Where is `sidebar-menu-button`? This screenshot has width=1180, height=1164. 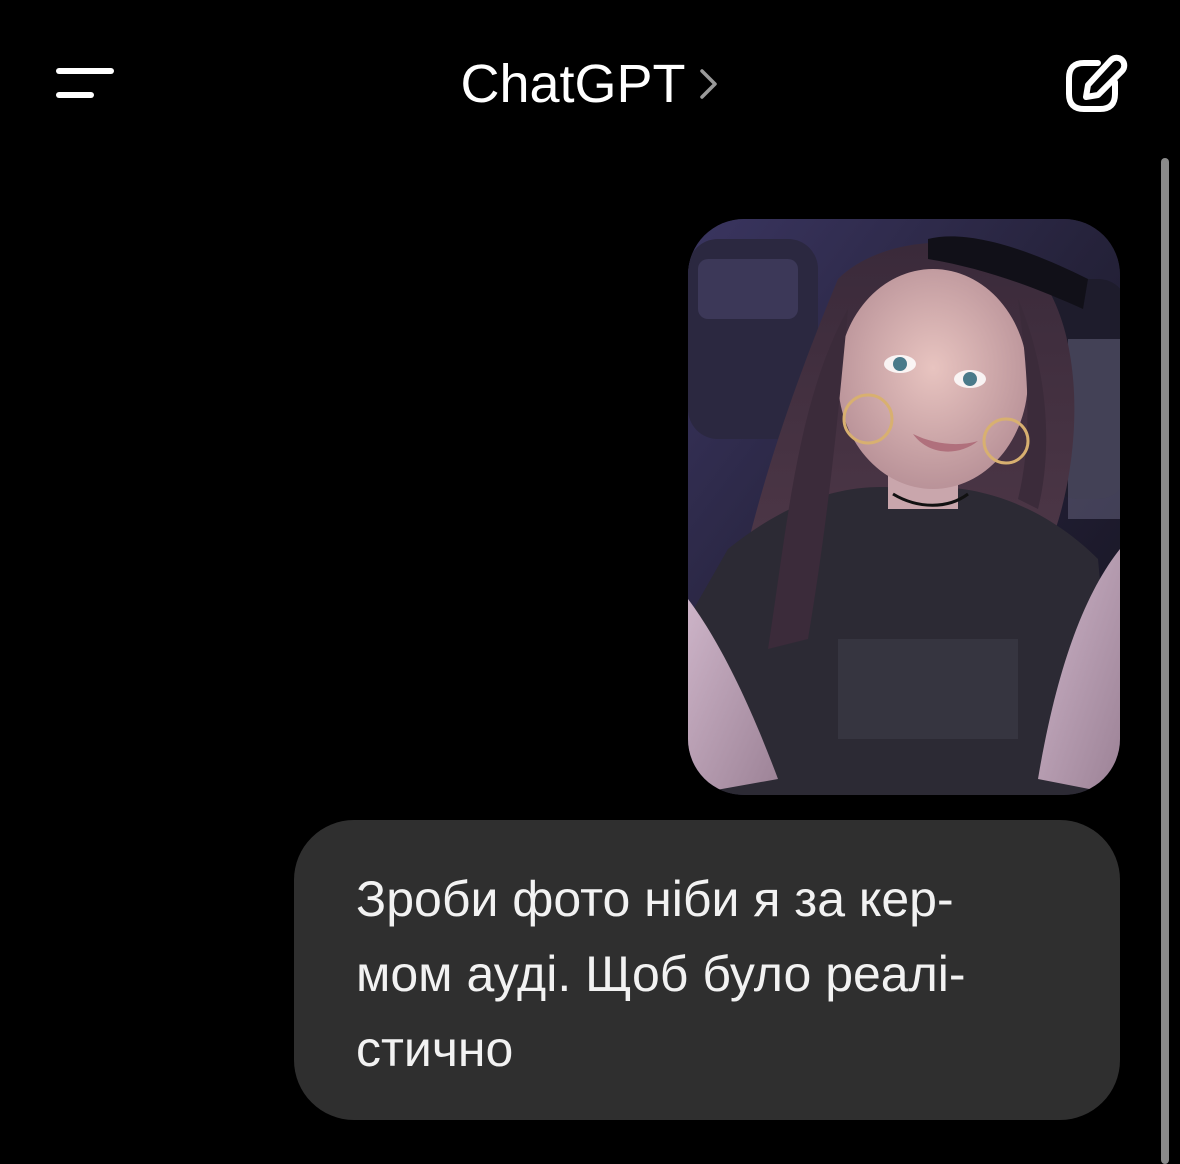 sidebar-menu-button is located at coordinates (84, 82).